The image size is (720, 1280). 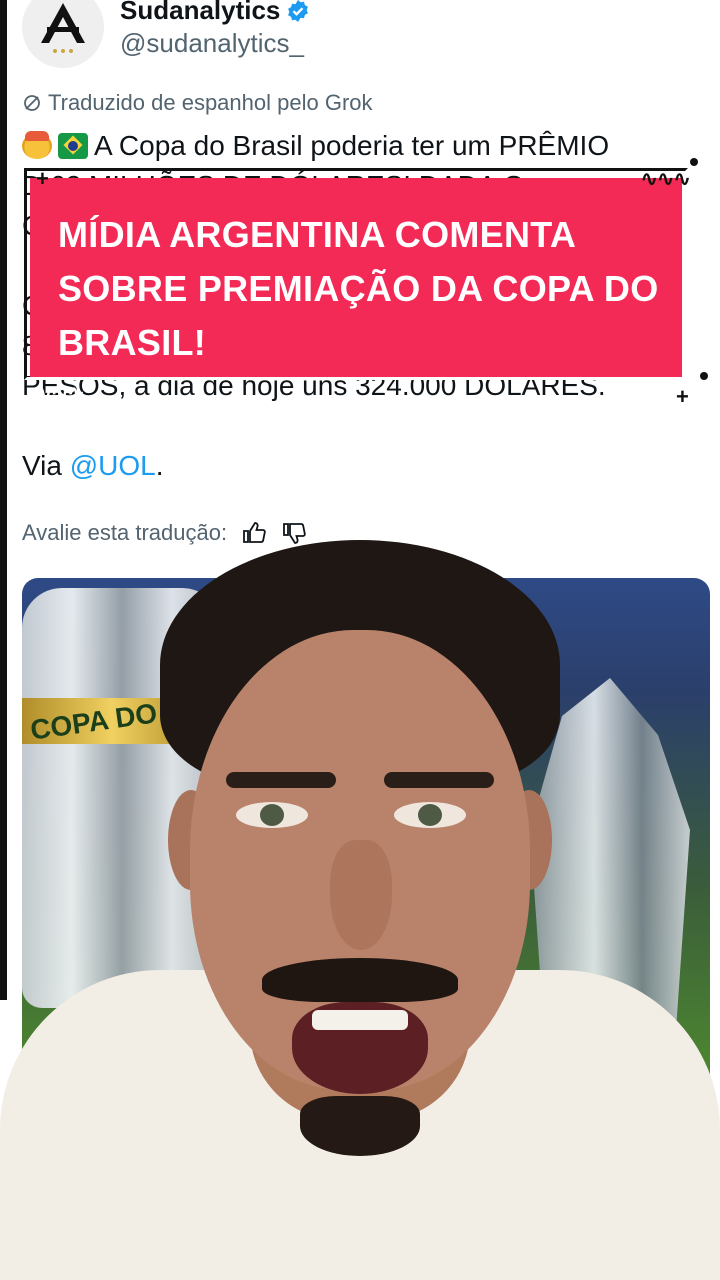 I want to click on translate-icon, so click(x=32, y=103).